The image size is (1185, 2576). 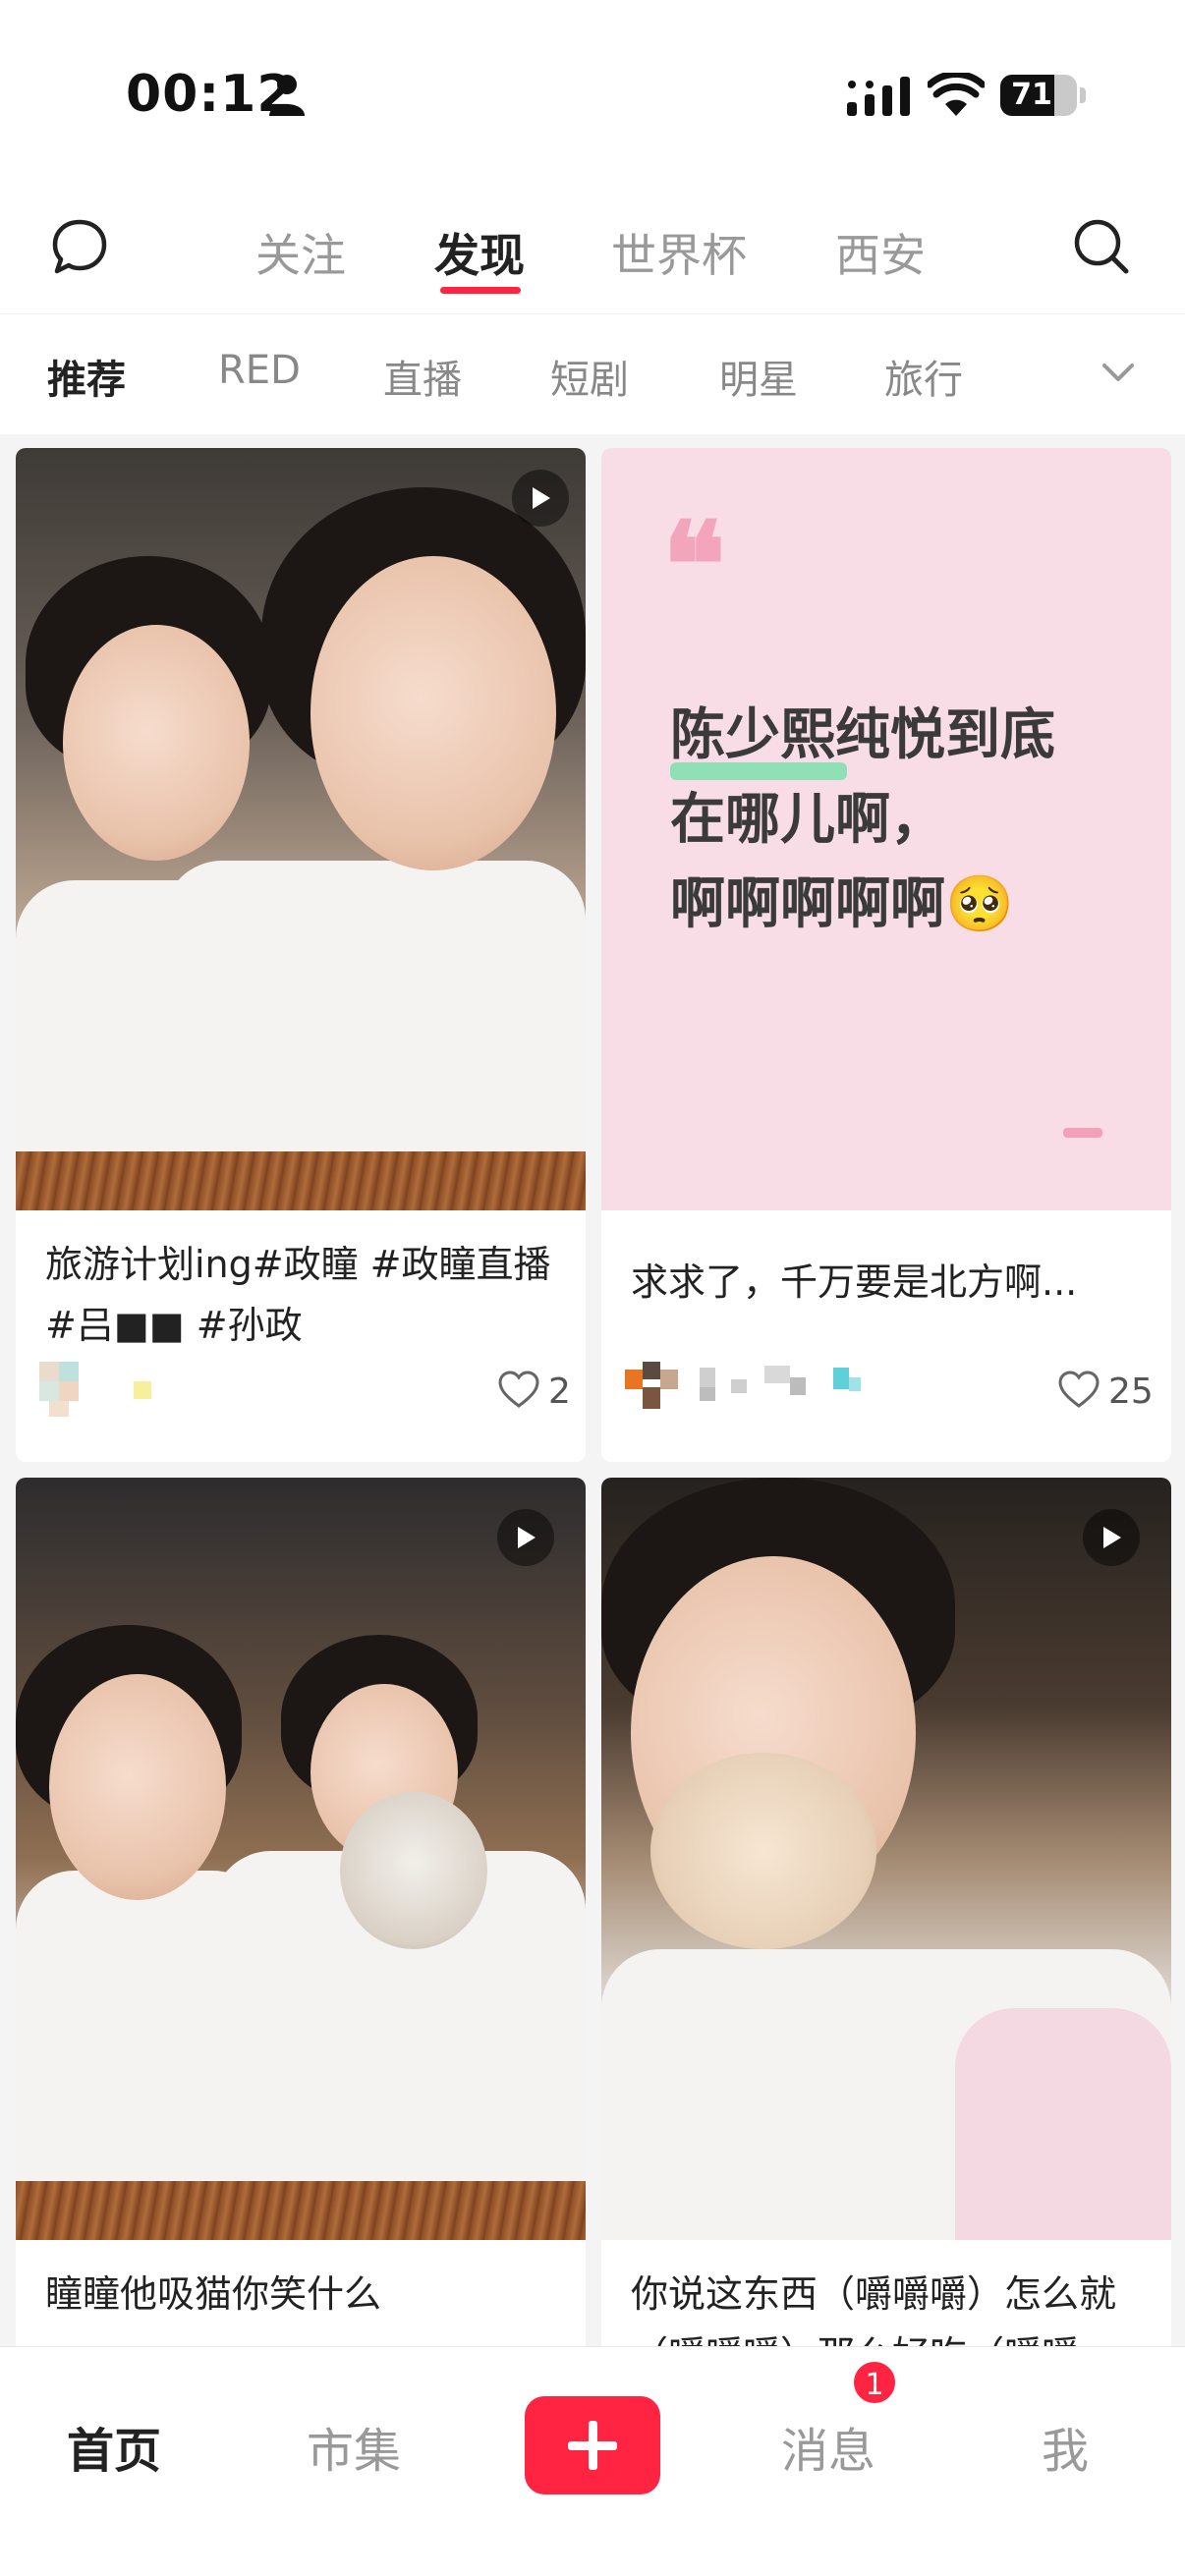 I want to click on channel-live: 直播, so click(x=423, y=376).